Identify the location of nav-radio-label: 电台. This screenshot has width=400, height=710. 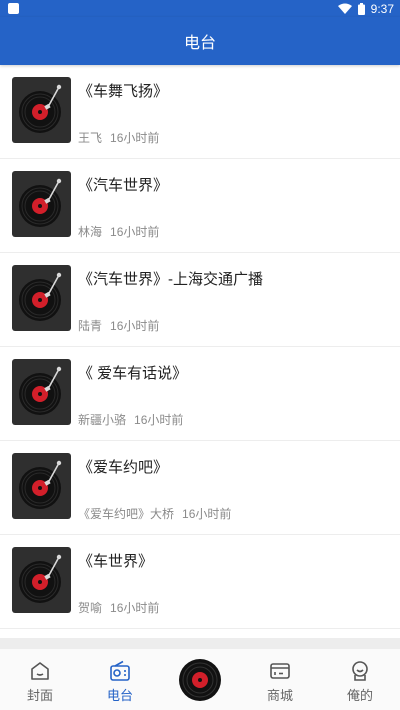
(119, 695).